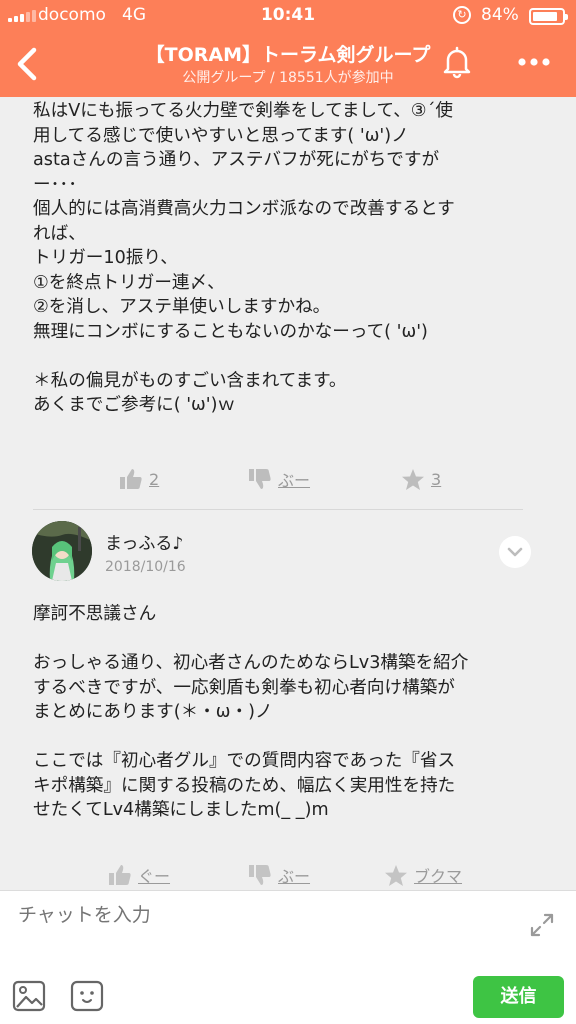 The height and width of the screenshot is (1024, 576). I want to click on avatar, so click(62, 551).